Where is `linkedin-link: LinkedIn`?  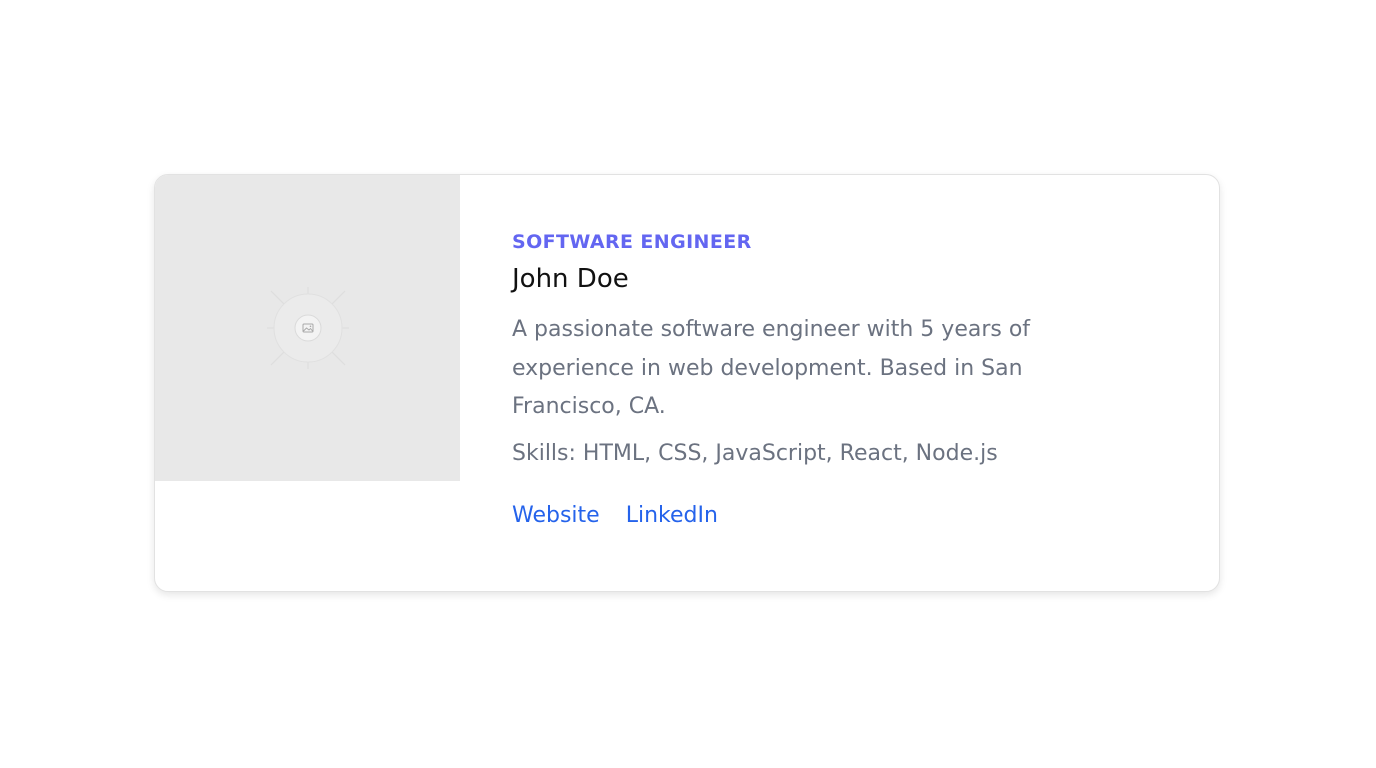 linkedin-link: LinkedIn is located at coordinates (672, 516).